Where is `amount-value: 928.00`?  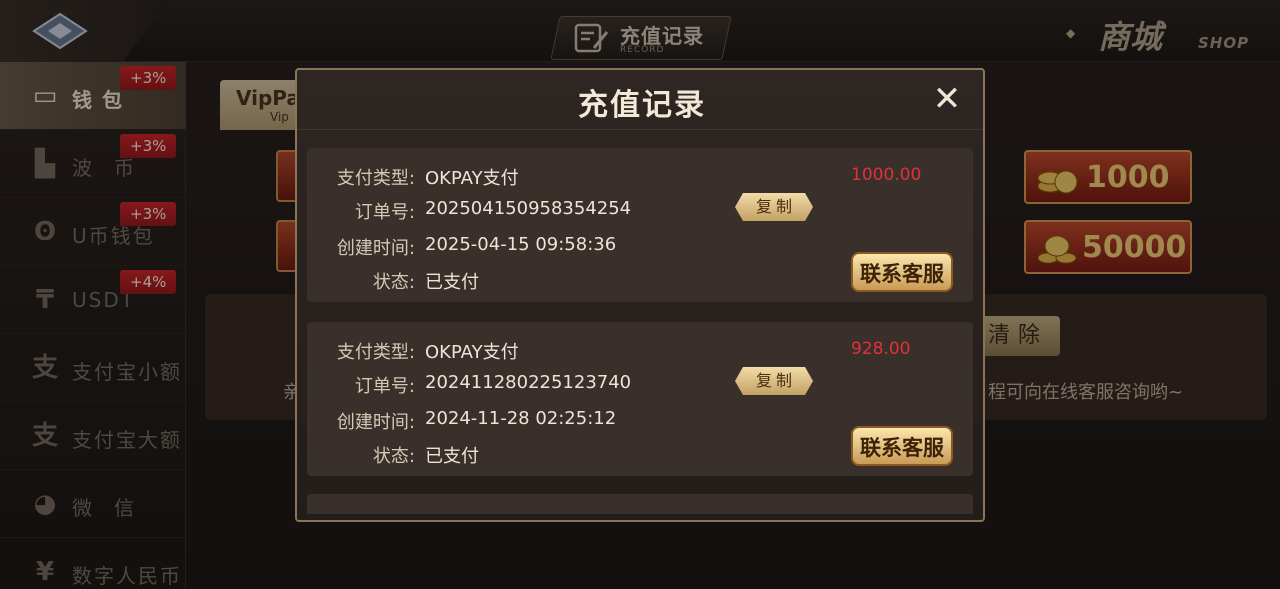
amount-value: 928.00 is located at coordinates (881, 349).